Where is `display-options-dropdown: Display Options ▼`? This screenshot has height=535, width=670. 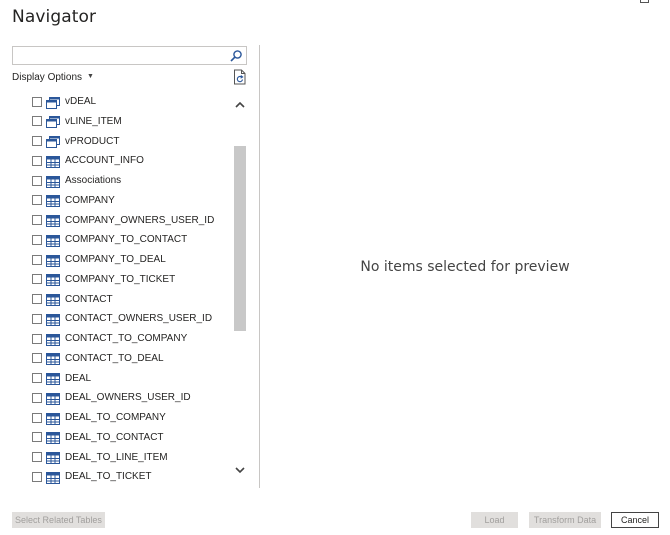 display-options-dropdown: Display Options ▼ is located at coordinates (53, 77).